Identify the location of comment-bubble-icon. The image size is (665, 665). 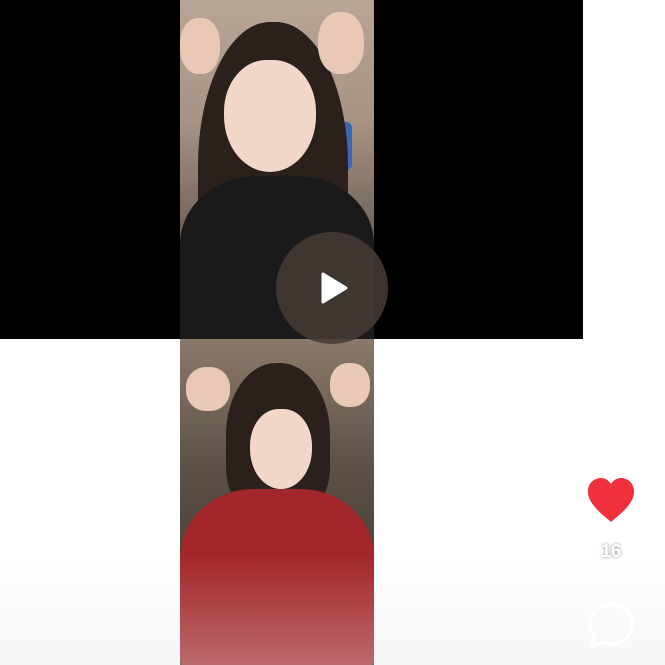
(611, 625).